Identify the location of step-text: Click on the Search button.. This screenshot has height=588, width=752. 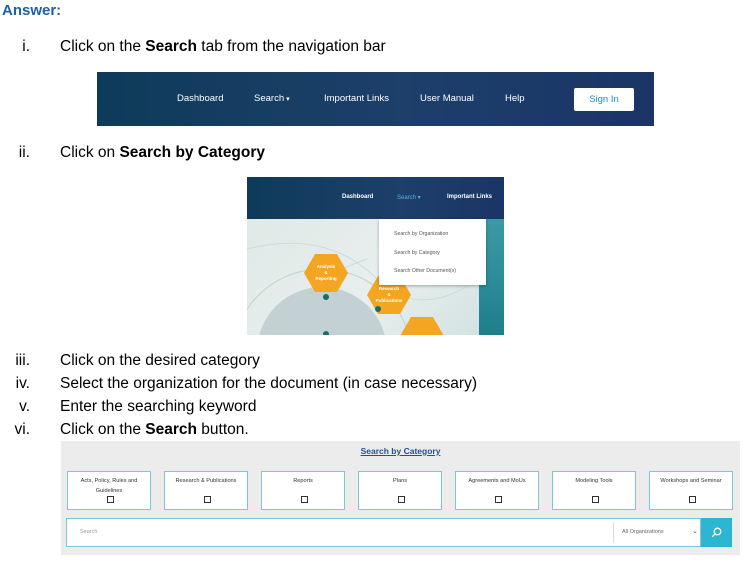
(154, 429).